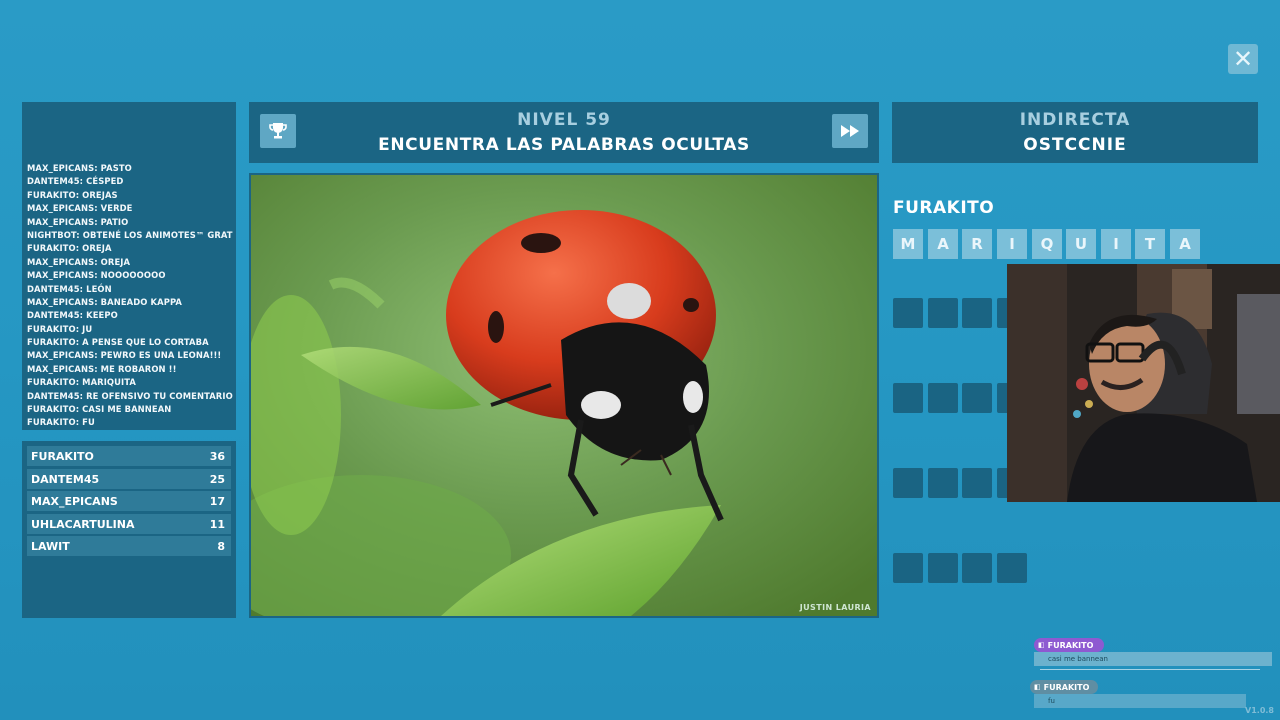 This screenshot has height=720, width=1280. Describe the element at coordinates (74, 501) in the screenshot. I see `player-name: MAX_EPICANS` at that location.